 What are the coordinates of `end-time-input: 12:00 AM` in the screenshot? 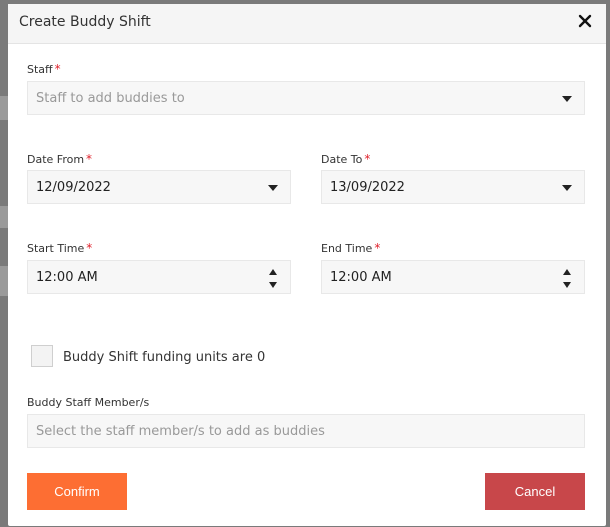 It's located at (453, 277).